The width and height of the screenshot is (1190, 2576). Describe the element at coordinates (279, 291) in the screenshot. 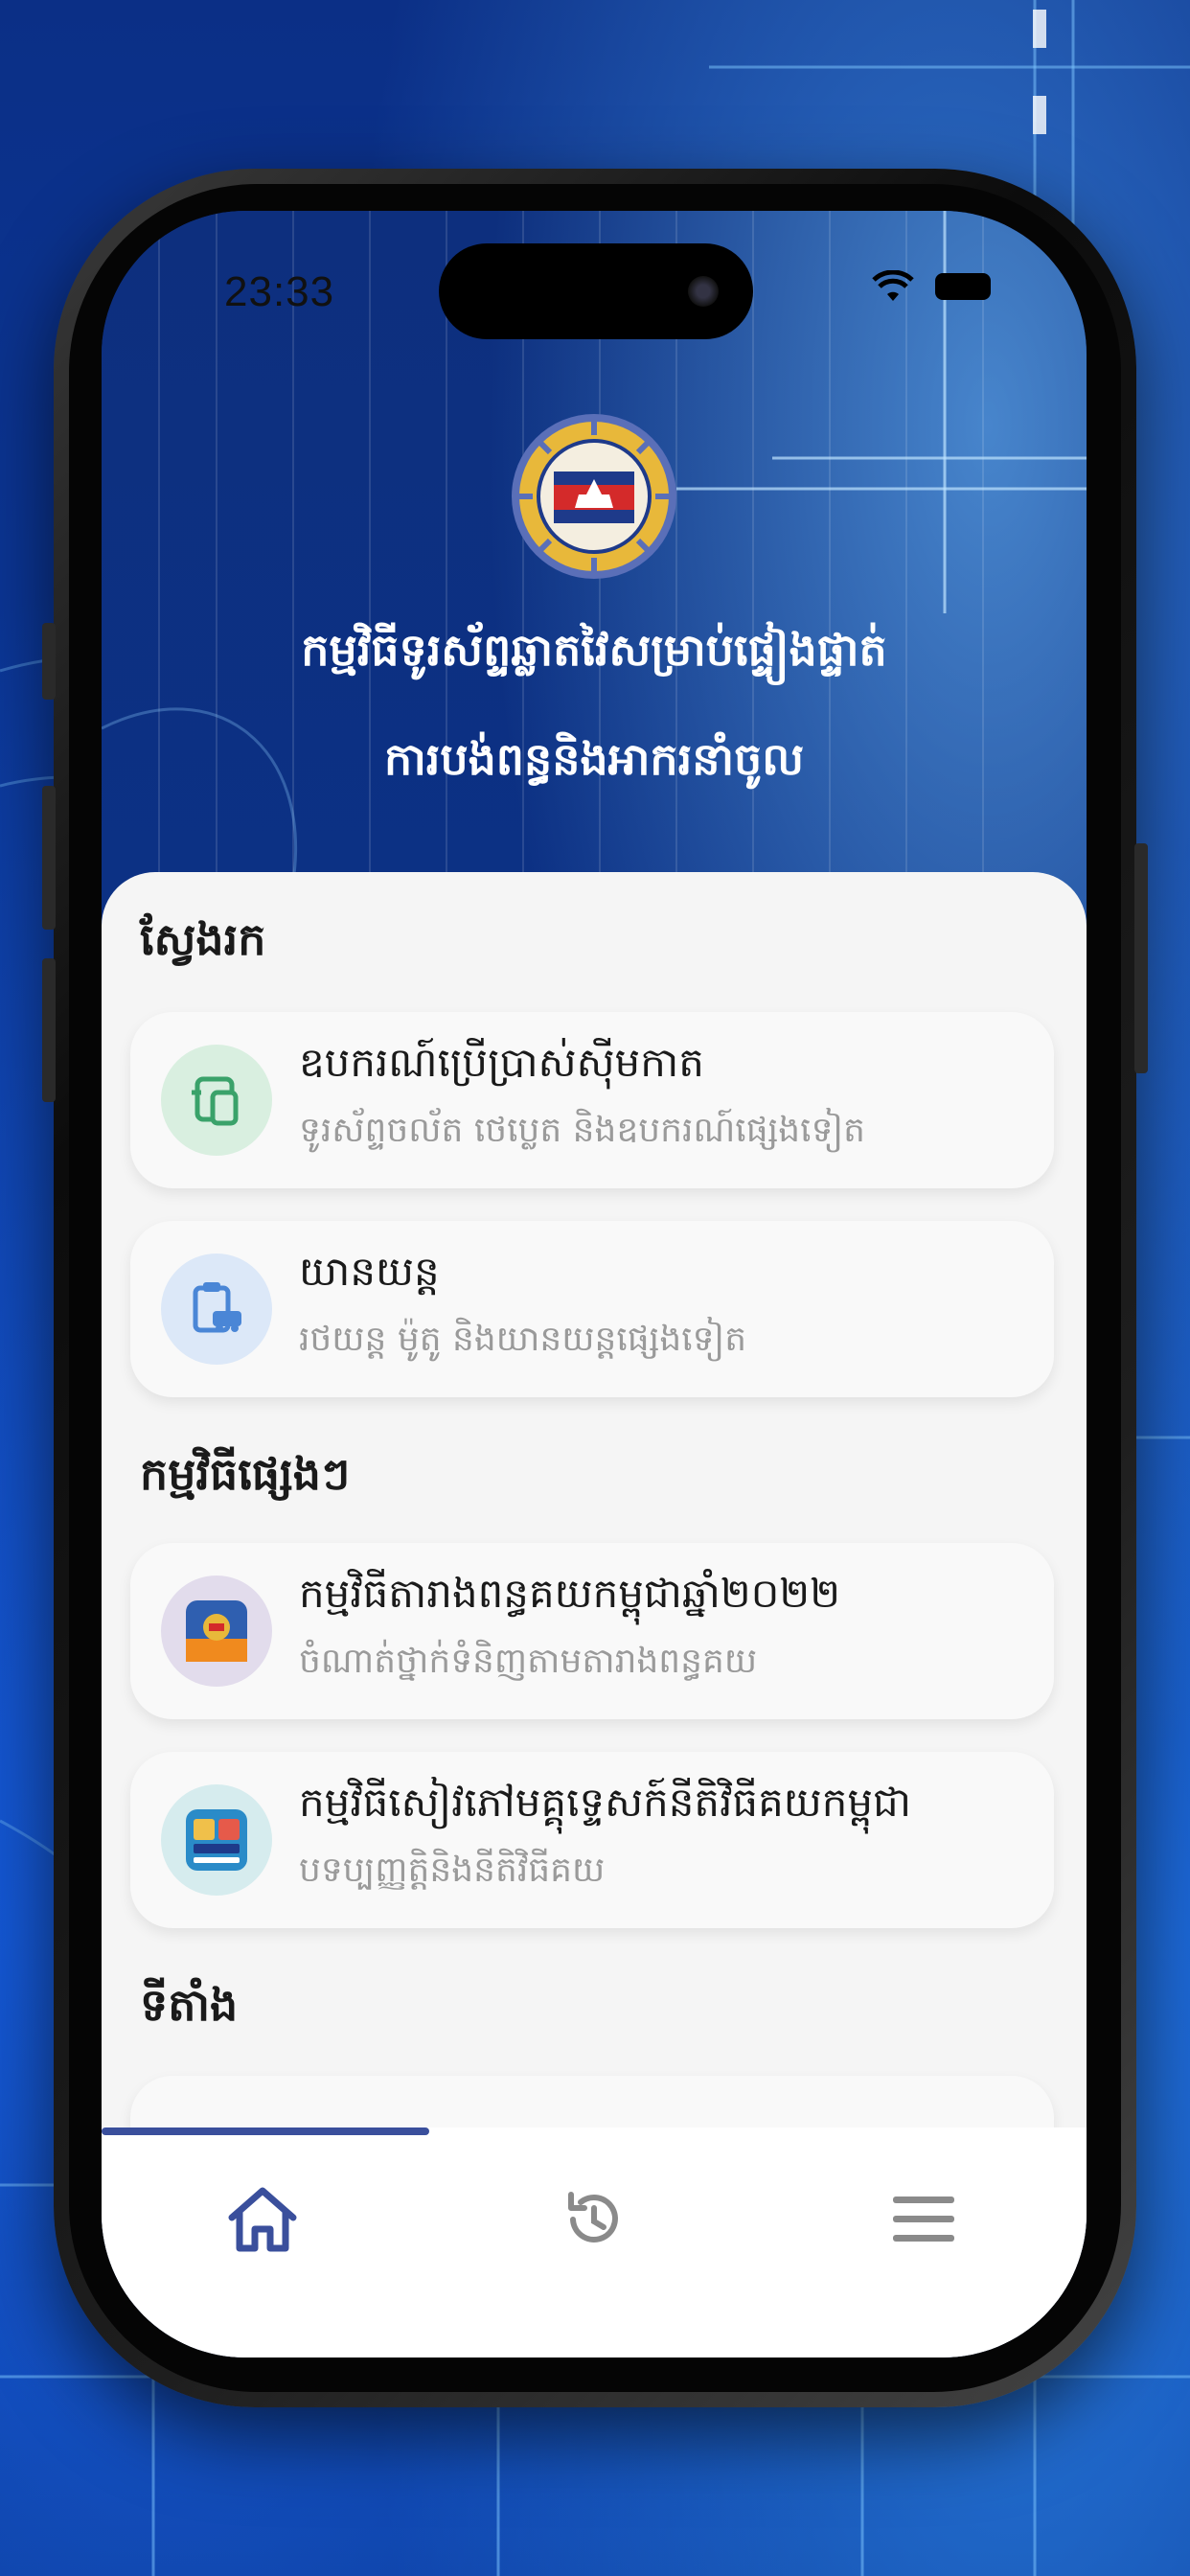

I see `status-time: 23:33` at that location.